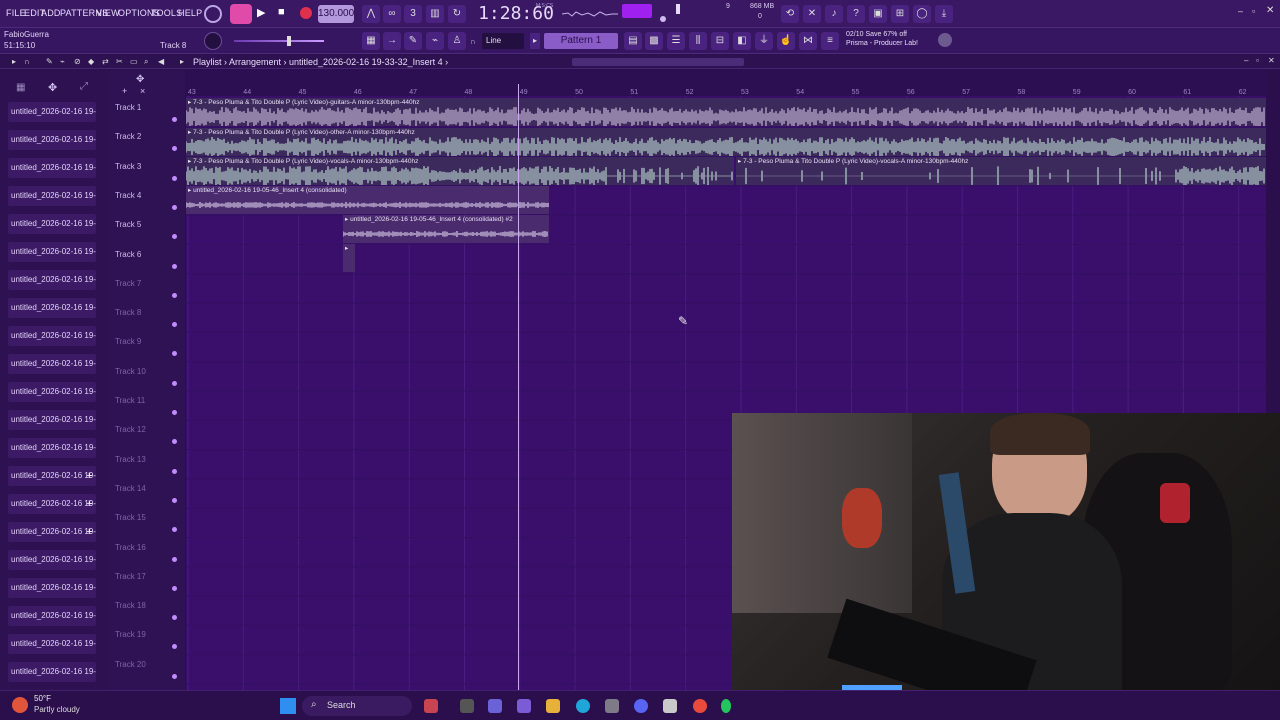 The height and width of the screenshot is (720, 1280). Describe the element at coordinates (726, 83) in the screenshot. I see `timeline-ruler: 43 44 45 46 47 48 49 50 51 52 53 54 55 56 57 58 59 60 61 62` at that location.